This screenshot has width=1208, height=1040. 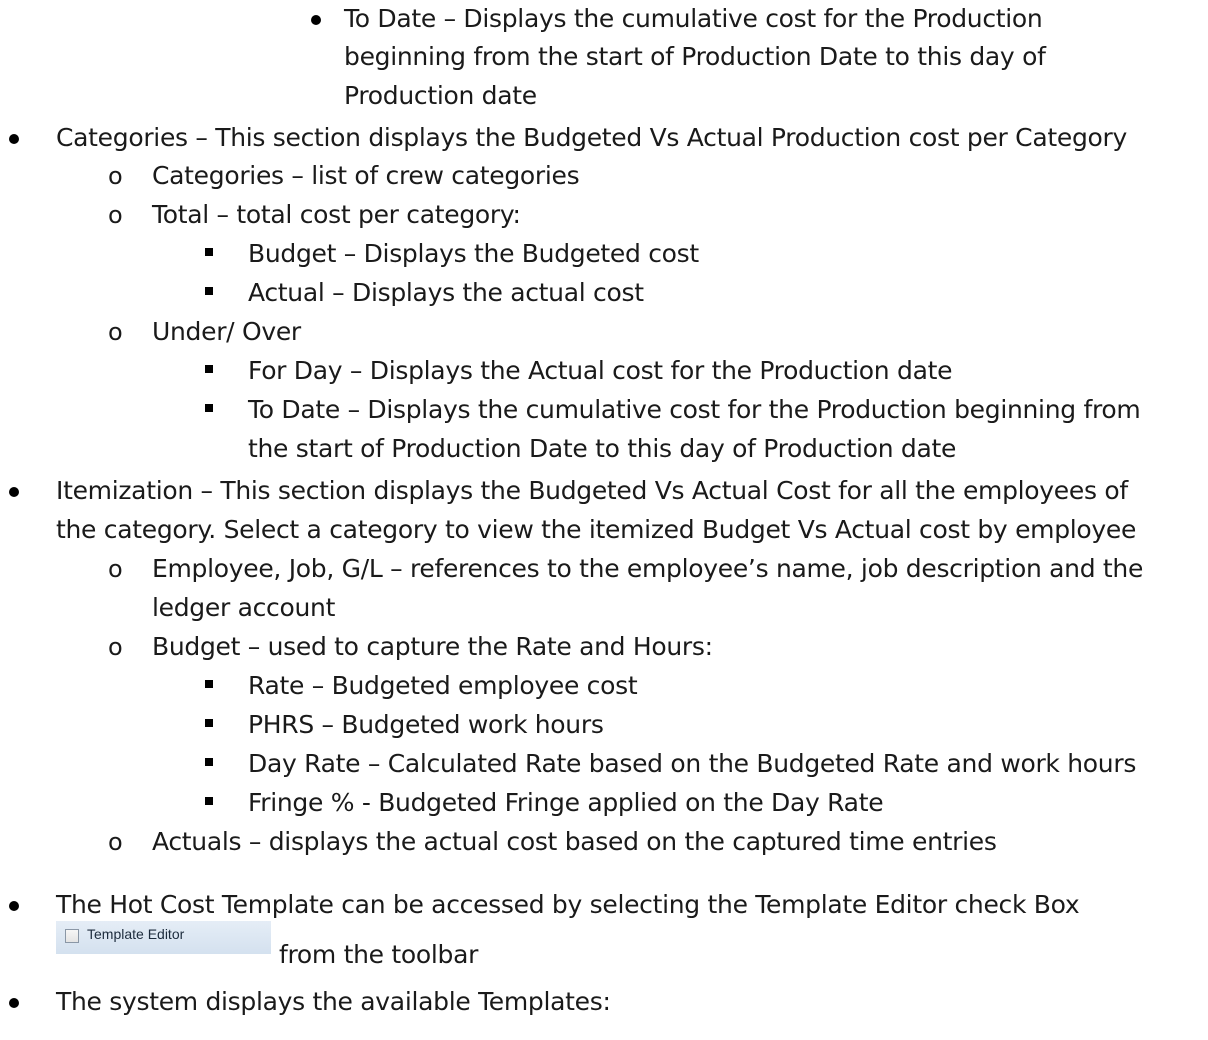 I want to click on paragraph-line: Rate – Budgeted employee cost, so click(x=443, y=685).